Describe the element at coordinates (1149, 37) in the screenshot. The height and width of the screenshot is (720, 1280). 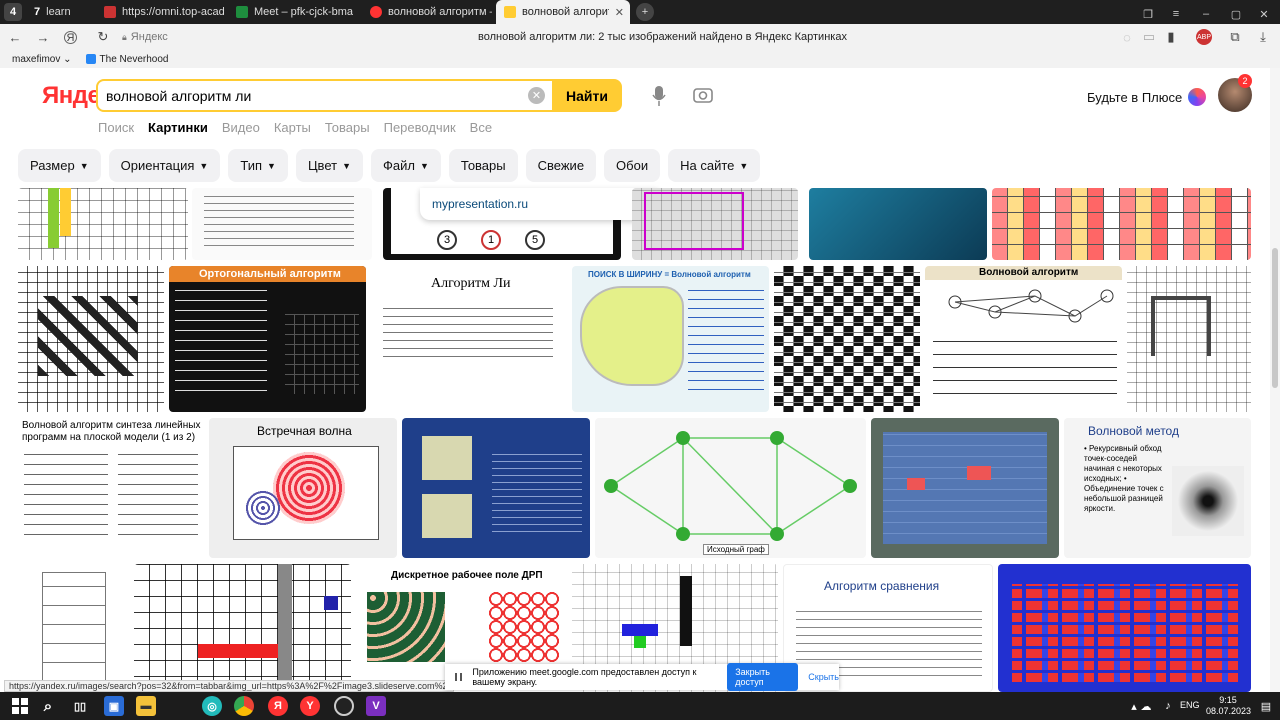
I see `reader-icon: ▭` at that location.